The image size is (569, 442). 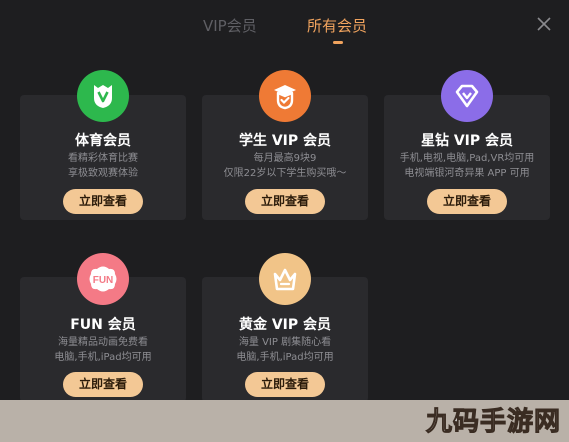 I want to click on card-title: 体育会员, so click(x=103, y=141).